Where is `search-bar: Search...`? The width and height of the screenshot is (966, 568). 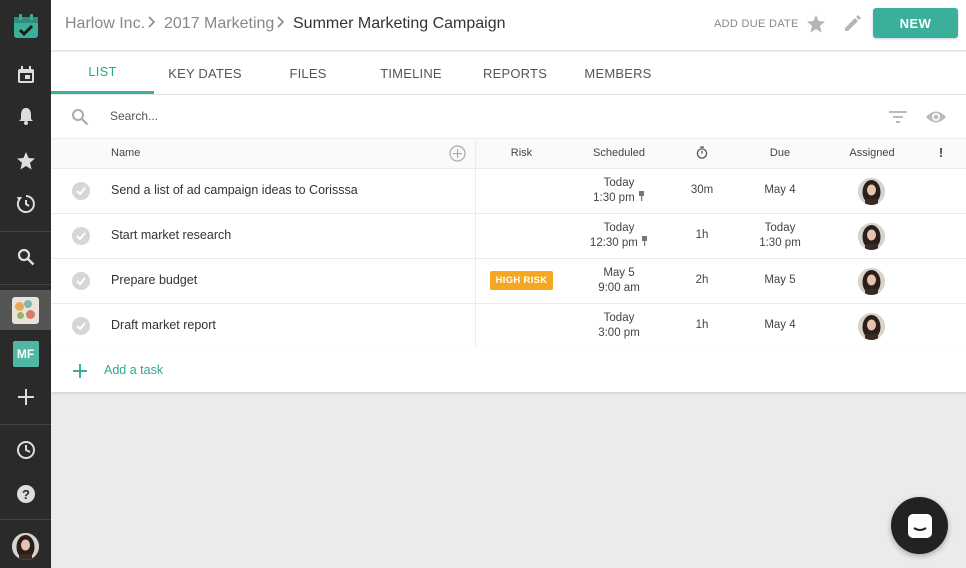
search-bar: Search... is located at coordinates (508, 117).